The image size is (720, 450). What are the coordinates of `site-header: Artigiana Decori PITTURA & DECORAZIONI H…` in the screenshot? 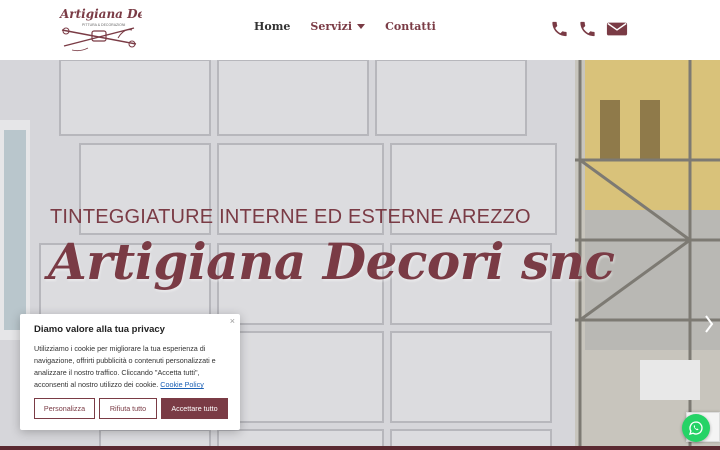 It's located at (360, 30).